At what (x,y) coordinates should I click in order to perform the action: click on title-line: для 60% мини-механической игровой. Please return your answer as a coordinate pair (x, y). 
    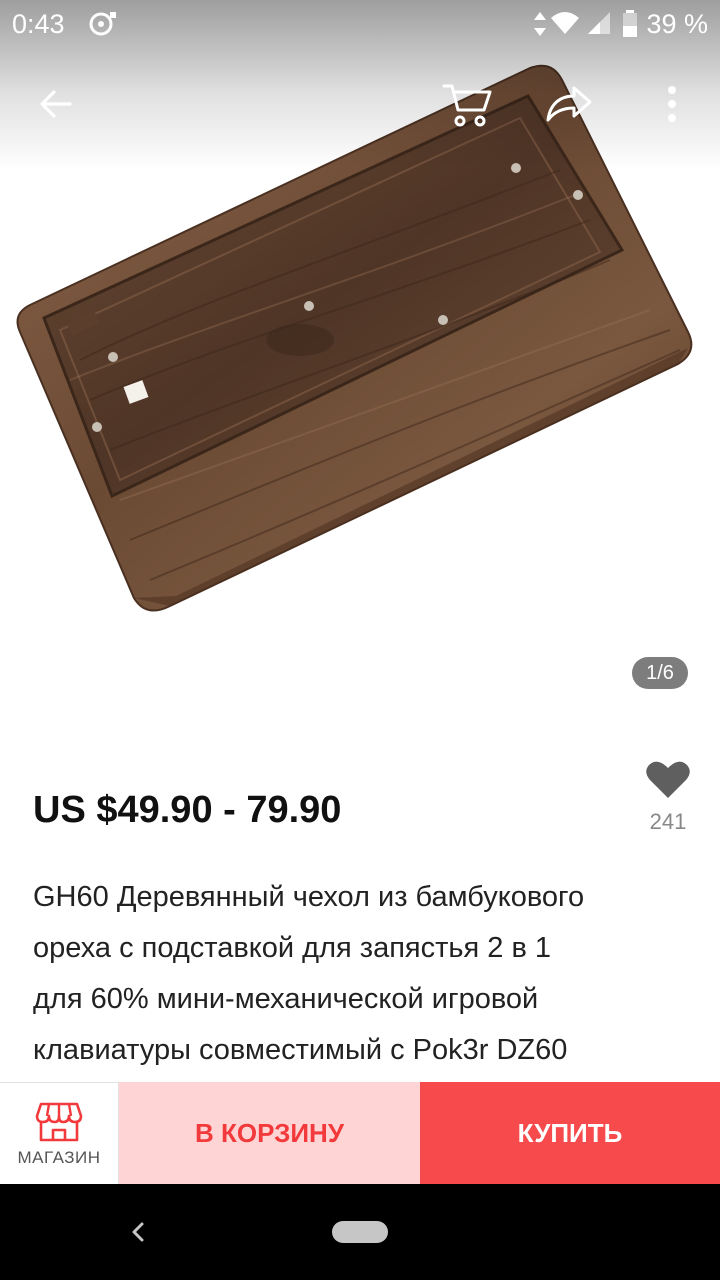
    Looking at the image, I should click on (286, 999).